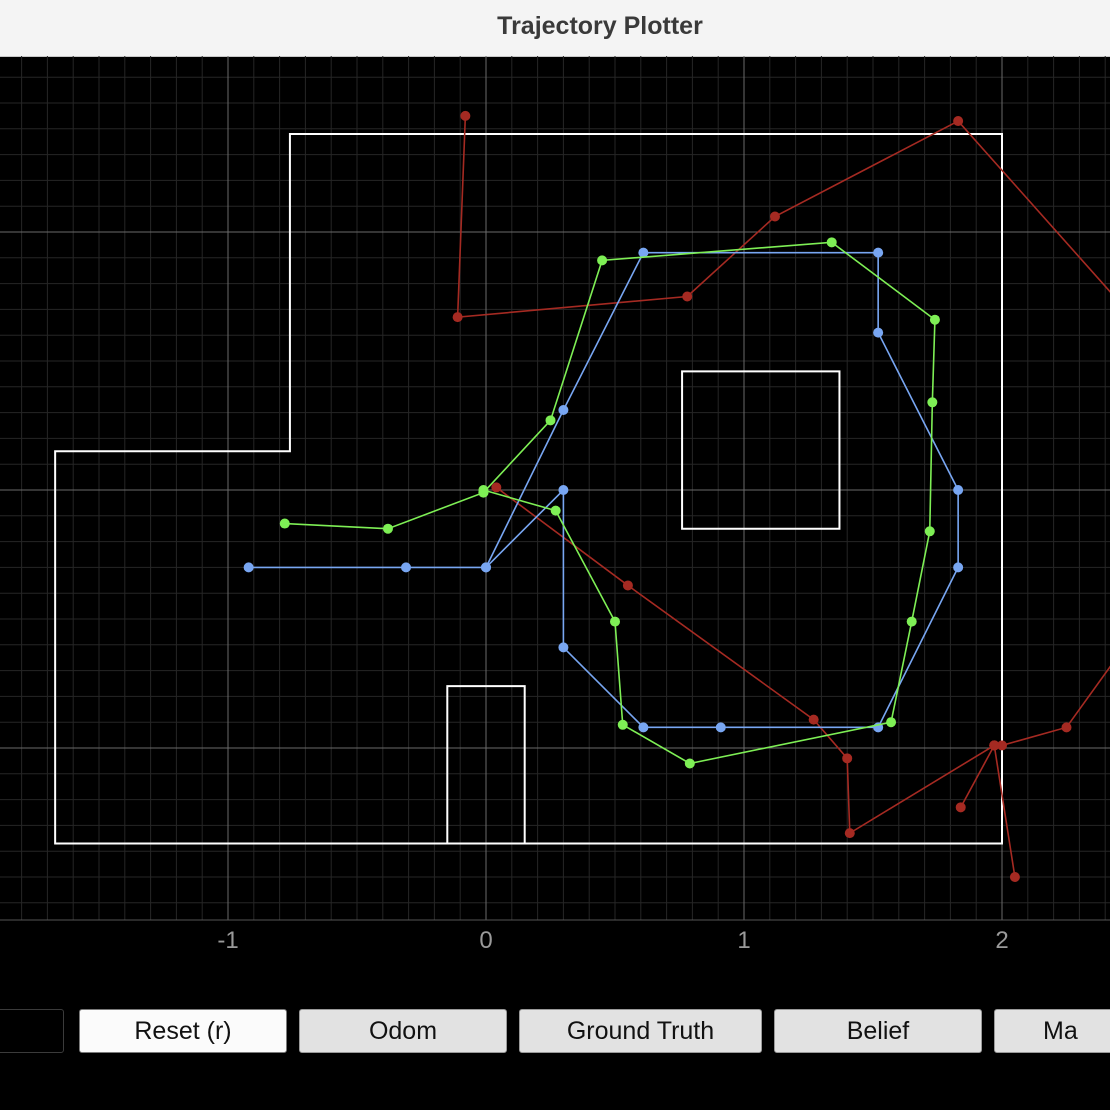 The height and width of the screenshot is (1110, 1110). I want to click on map-button: Ma, so click(1052, 1031).